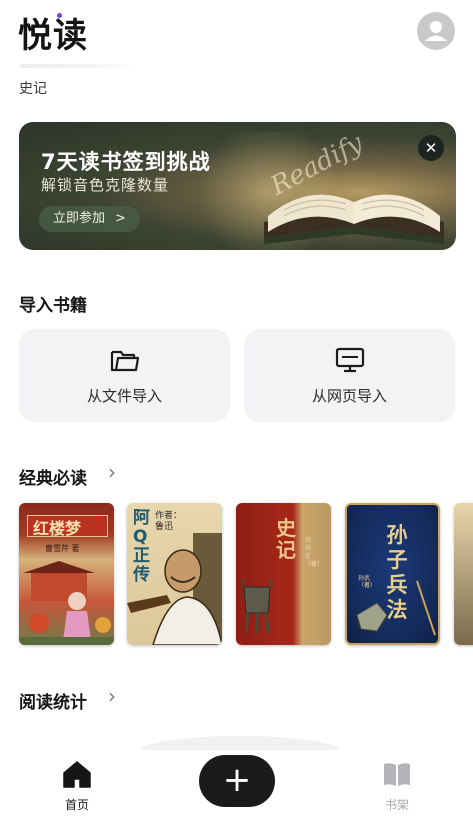  Describe the element at coordinates (105, 185) in the screenshot. I see `banner-subtitle: 解锁音色克隆数量` at that location.